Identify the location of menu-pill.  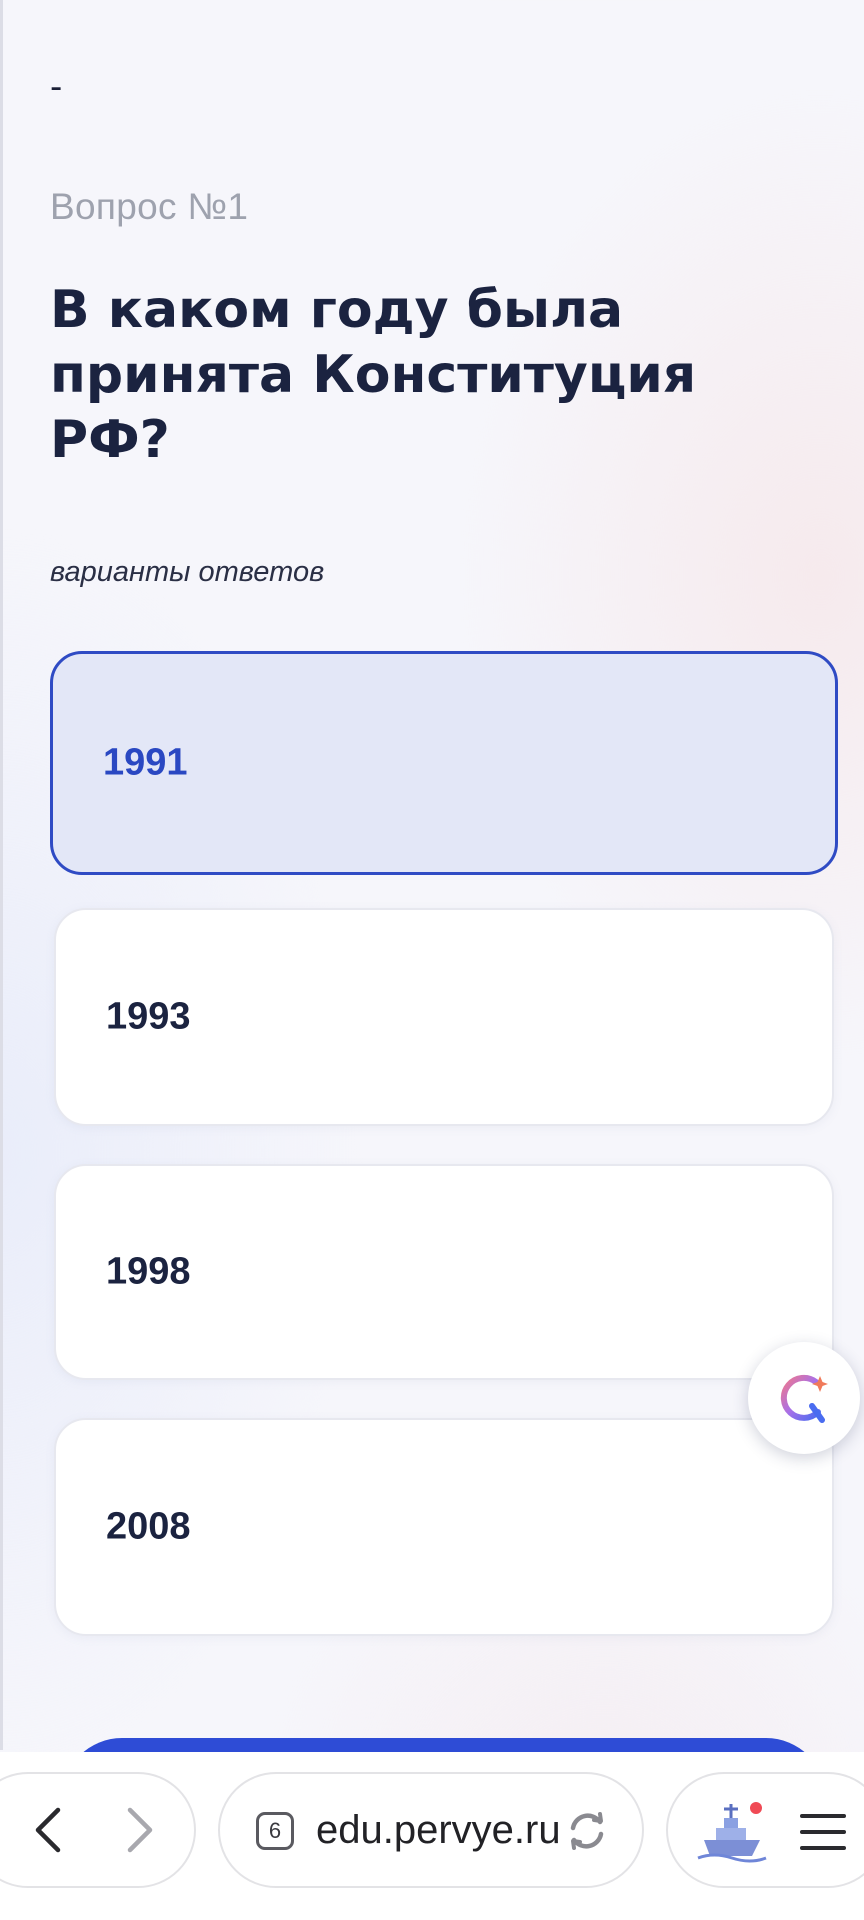
(765, 1830).